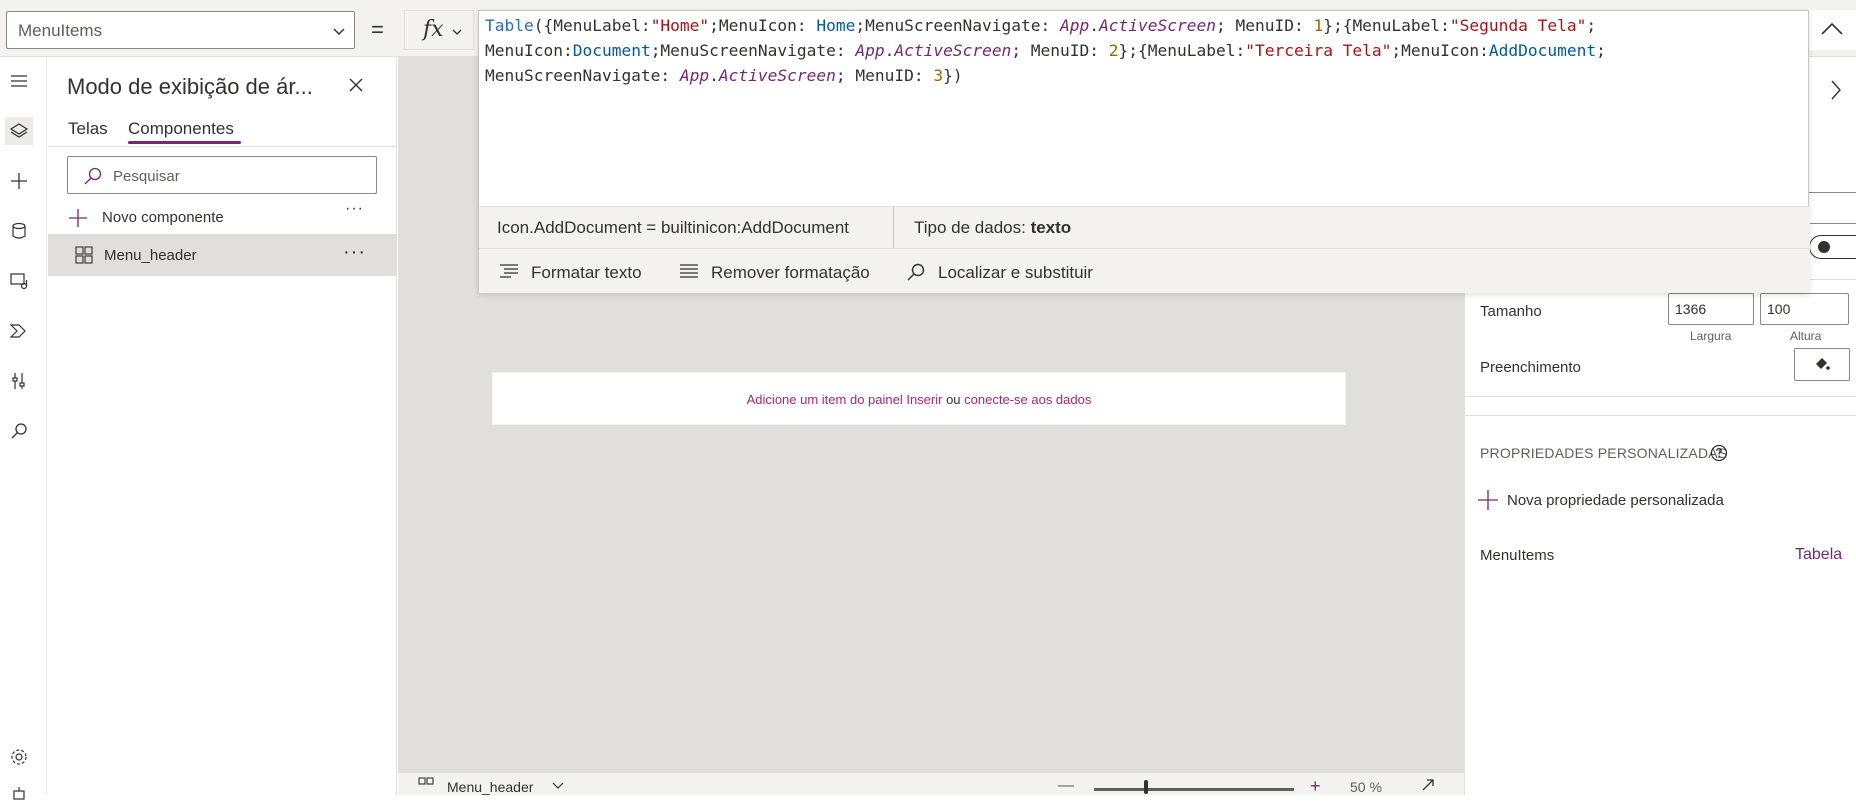 The height and width of the screenshot is (807, 1856). I want to click on power-automate-icon, so click(19, 331).